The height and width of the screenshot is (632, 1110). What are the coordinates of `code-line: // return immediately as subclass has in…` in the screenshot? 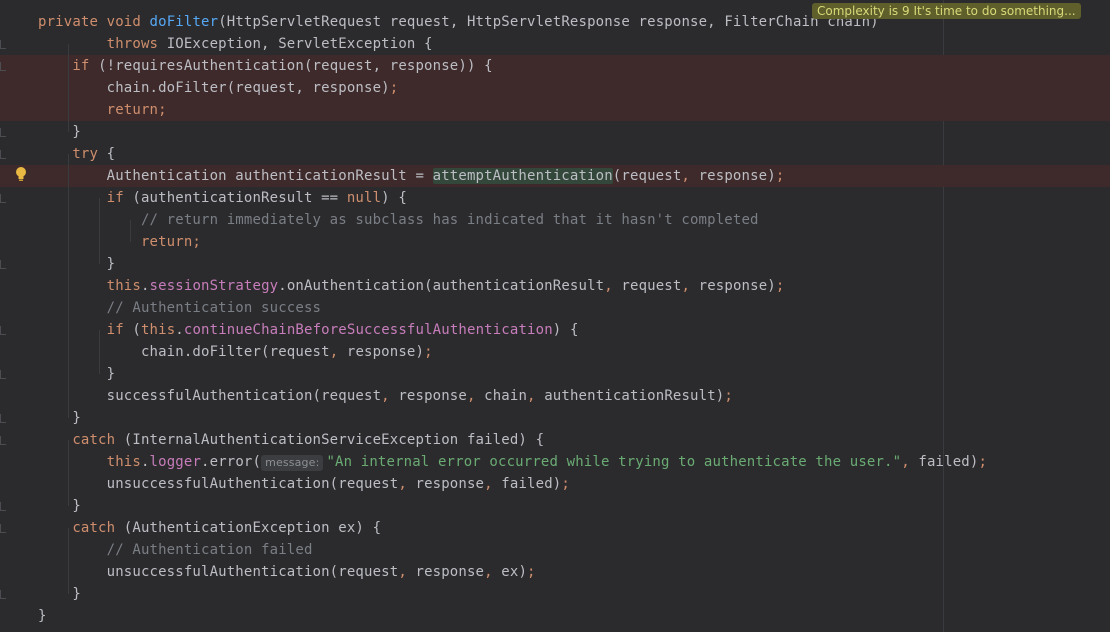 It's located at (555, 220).